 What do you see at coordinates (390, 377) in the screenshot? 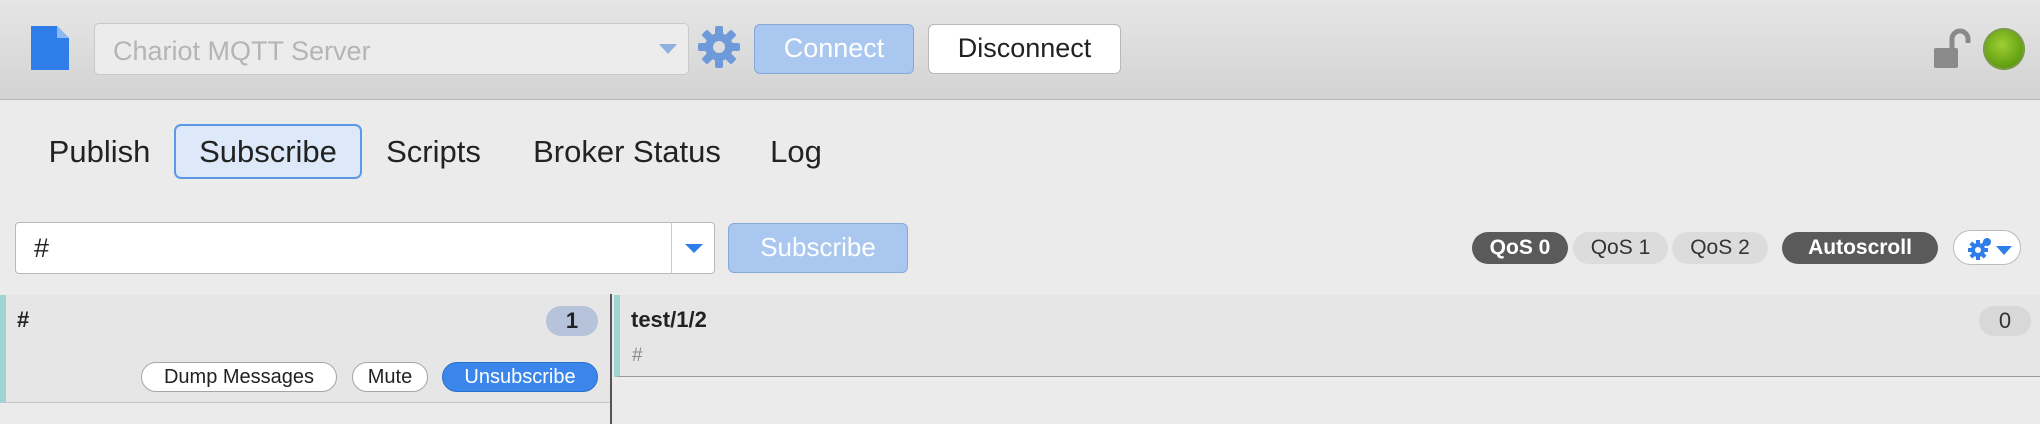
I see `mute-button: Mute` at bounding box center [390, 377].